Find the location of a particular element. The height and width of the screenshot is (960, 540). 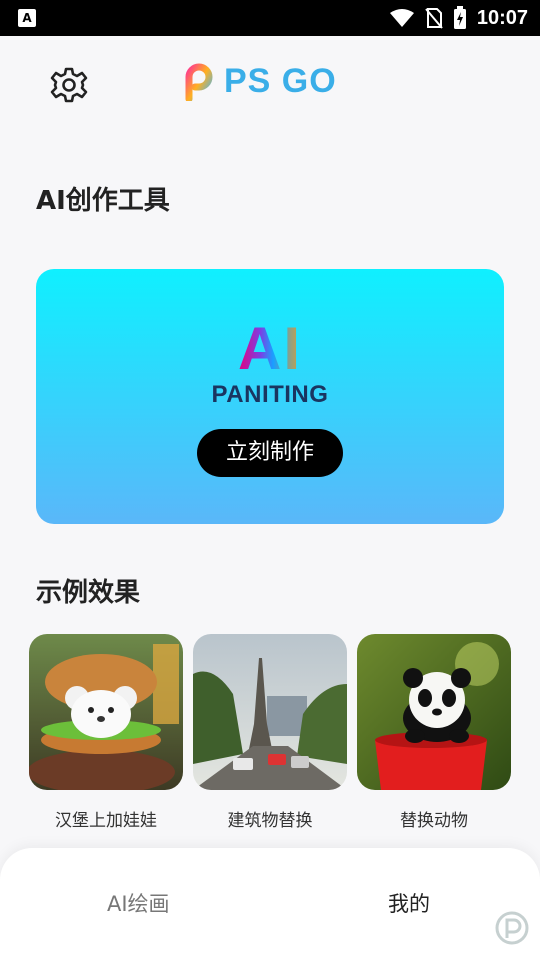

app-header: PS GO is located at coordinates (270, 84).